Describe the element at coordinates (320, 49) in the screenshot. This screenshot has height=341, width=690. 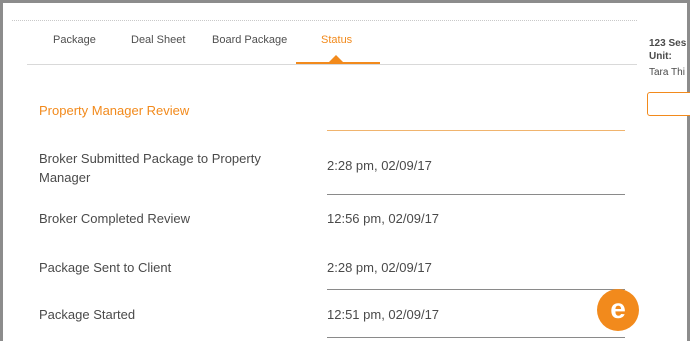
I see `package-tabs: Package Deal Sheet Board Package Status` at that location.